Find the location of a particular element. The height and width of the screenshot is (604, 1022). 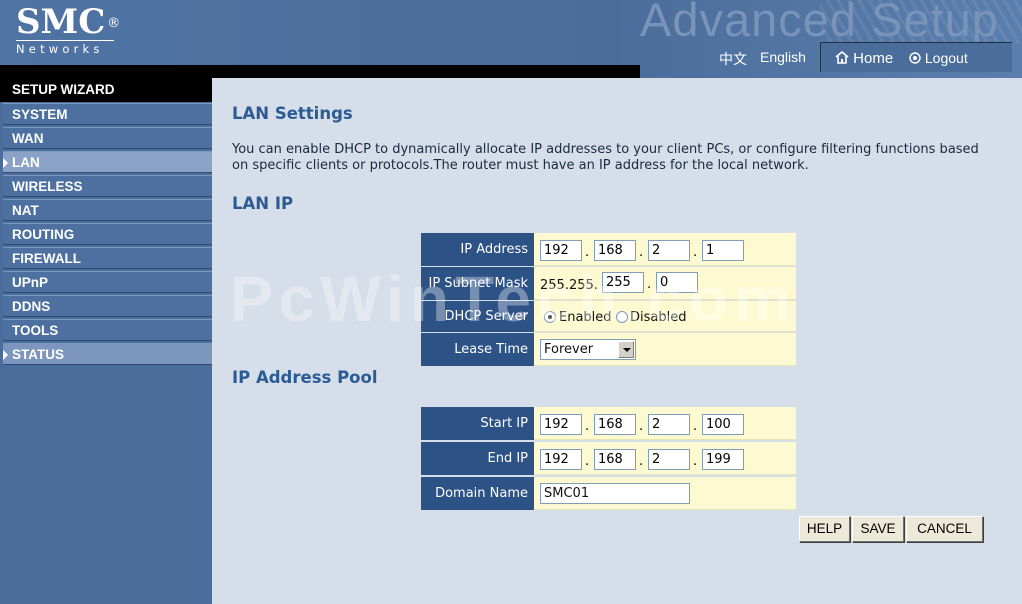

logout-link: Logout is located at coordinates (938, 58).